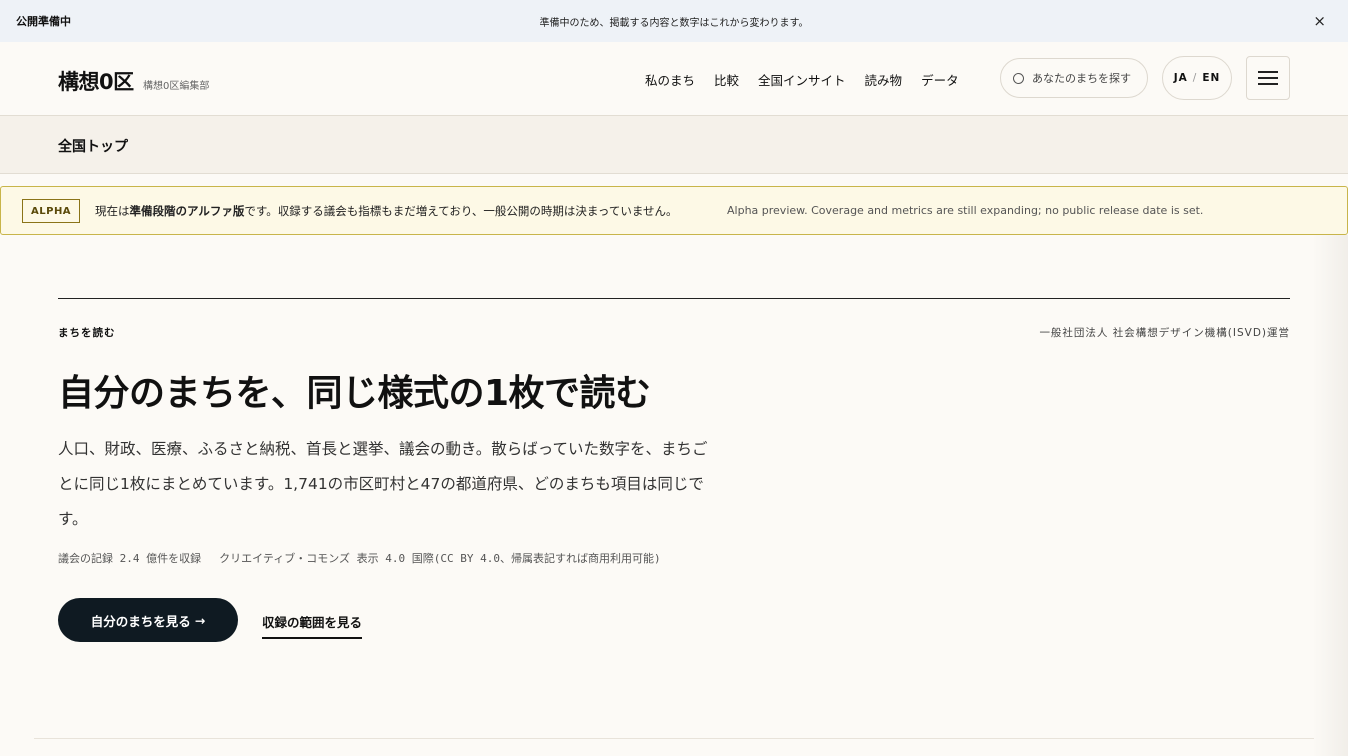  What do you see at coordinates (51, 211) in the screenshot?
I see `alpha-badge: ALPHA` at bounding box center [51, 211].